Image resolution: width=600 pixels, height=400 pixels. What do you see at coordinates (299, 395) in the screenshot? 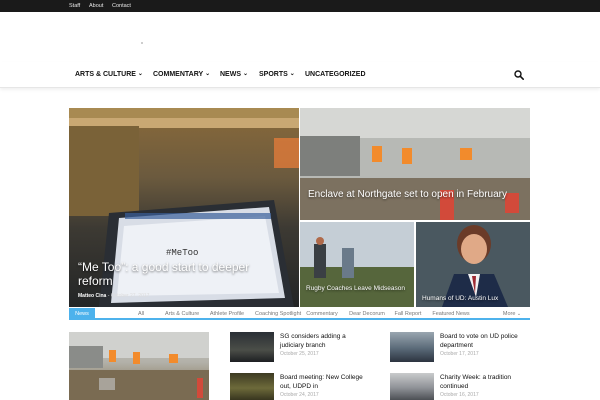
I see `list-item-date: October 24, 2017` at bounding box center [299, 395].